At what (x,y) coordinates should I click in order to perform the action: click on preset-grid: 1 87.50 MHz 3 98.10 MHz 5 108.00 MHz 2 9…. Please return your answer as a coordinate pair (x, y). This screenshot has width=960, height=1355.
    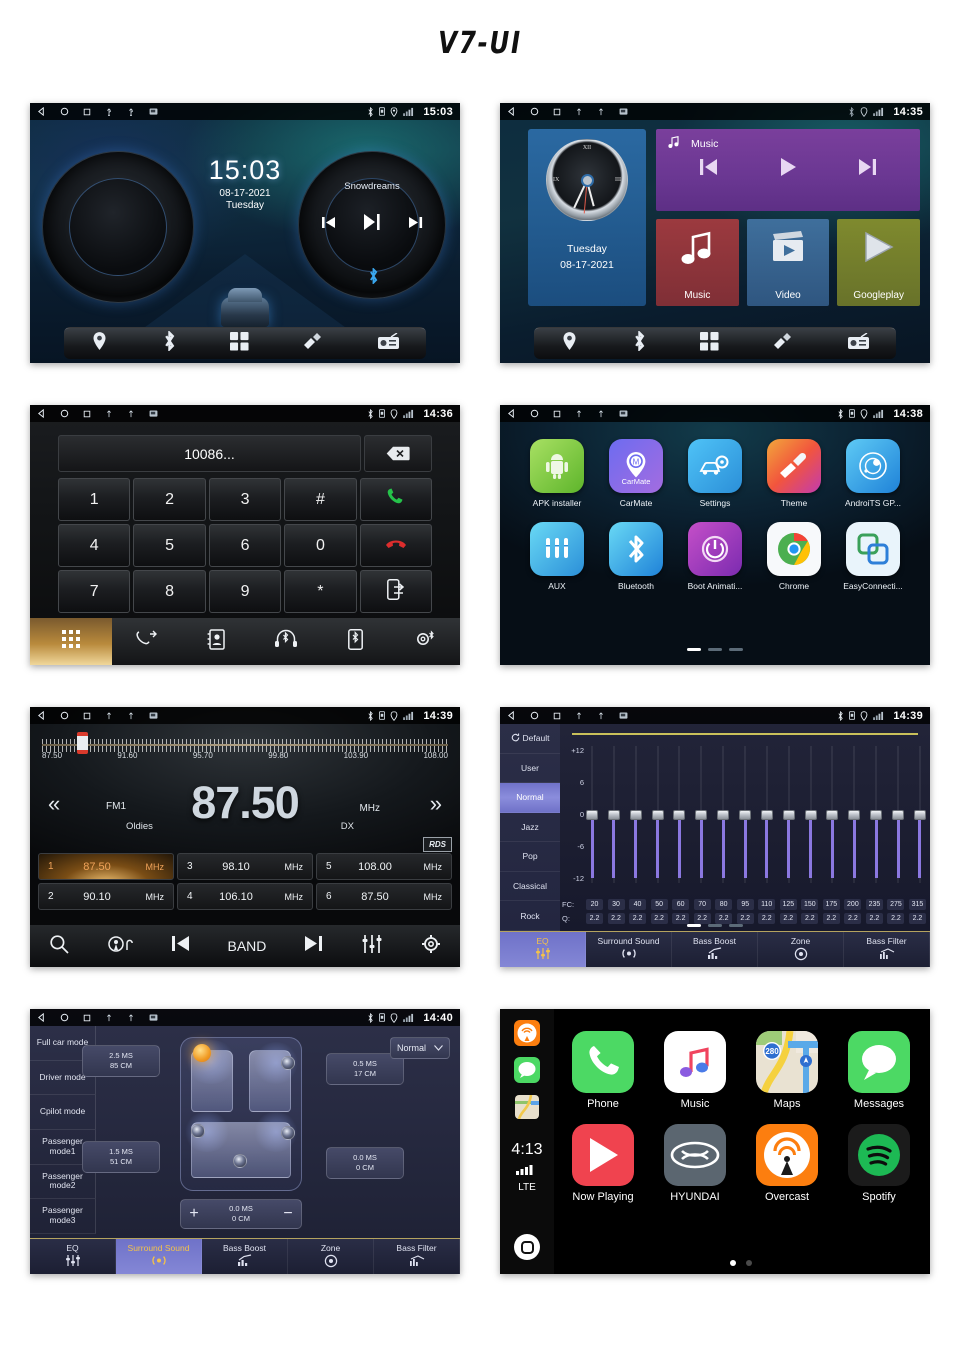
    Looking at the image, I should click on (245, 881).